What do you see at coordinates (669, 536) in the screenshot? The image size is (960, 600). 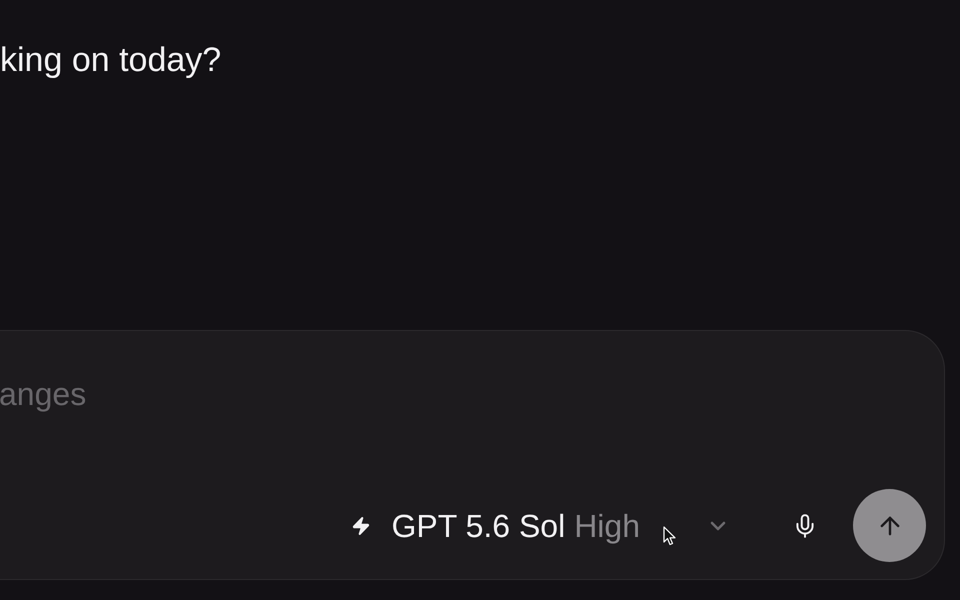 I see `mouse-cursor-icon` at bounding box center [669, 536].